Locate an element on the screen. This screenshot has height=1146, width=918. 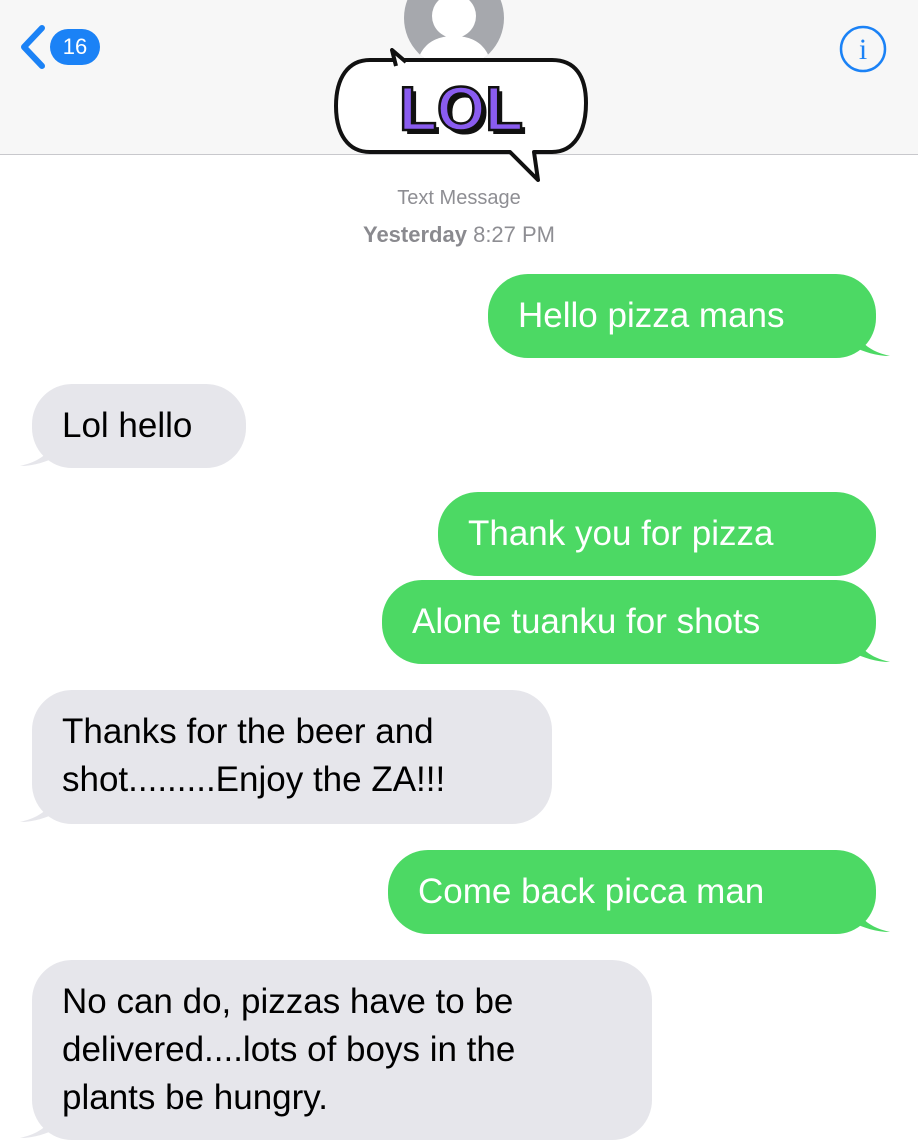
message-bubble-sent: Hello pizza mans is located at coordinates (682, 316).